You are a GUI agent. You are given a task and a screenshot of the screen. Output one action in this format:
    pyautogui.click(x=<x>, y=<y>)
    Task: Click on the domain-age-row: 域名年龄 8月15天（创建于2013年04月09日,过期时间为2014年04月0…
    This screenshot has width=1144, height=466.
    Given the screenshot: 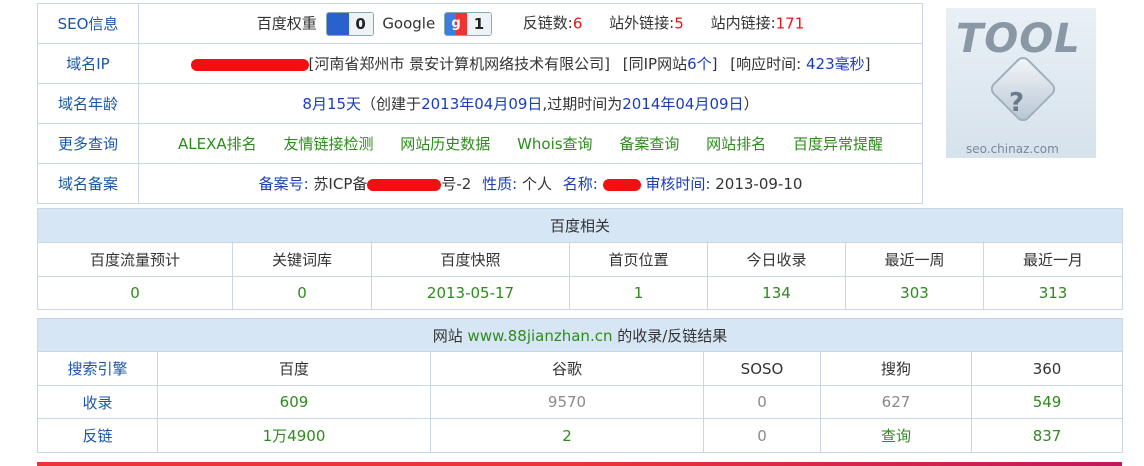 What is the action you would take?
    pyautogui.click(x=480, y=103)
    